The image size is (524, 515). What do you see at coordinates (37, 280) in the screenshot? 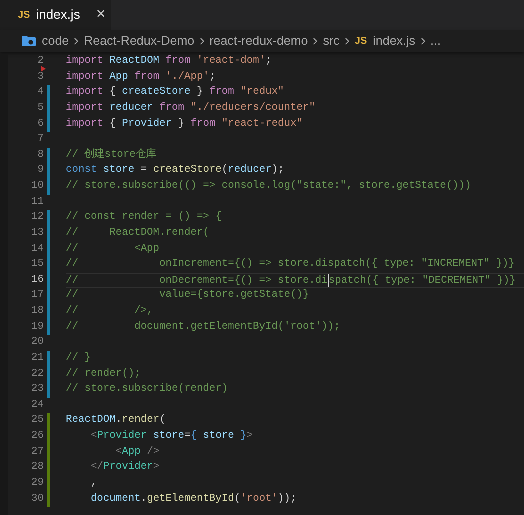
I see `line-number: 16` at bounding box center [37, 280].